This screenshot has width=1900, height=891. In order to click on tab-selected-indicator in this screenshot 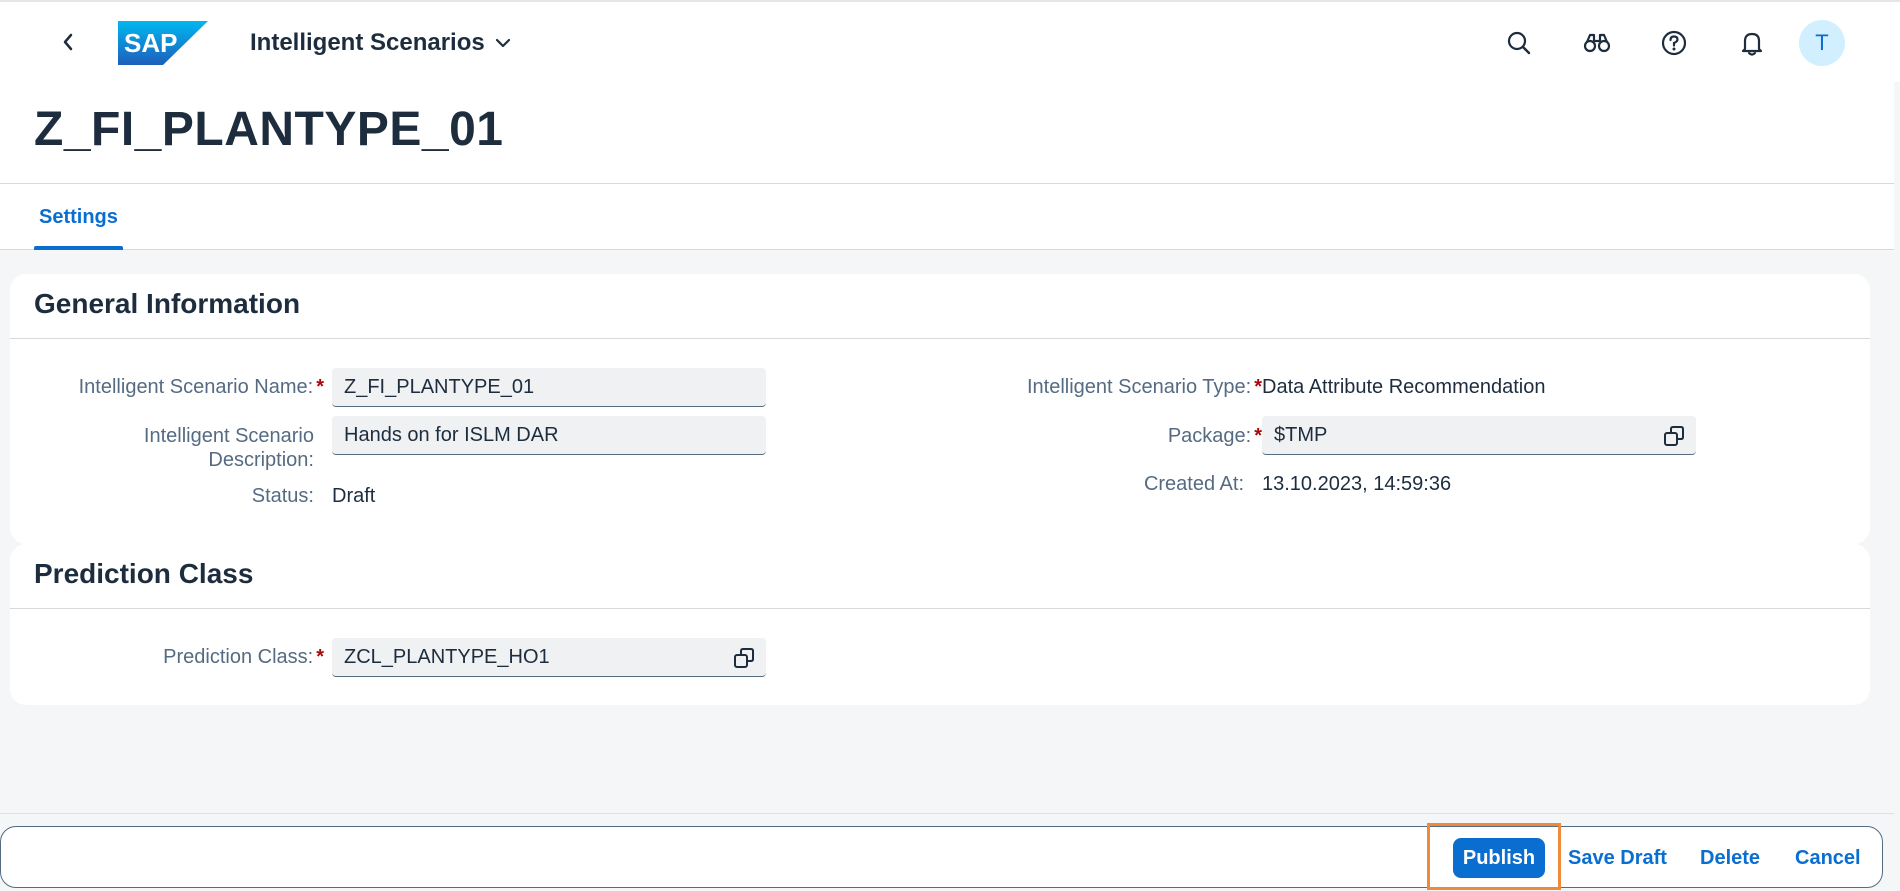, I will do `click(78, 248)`.